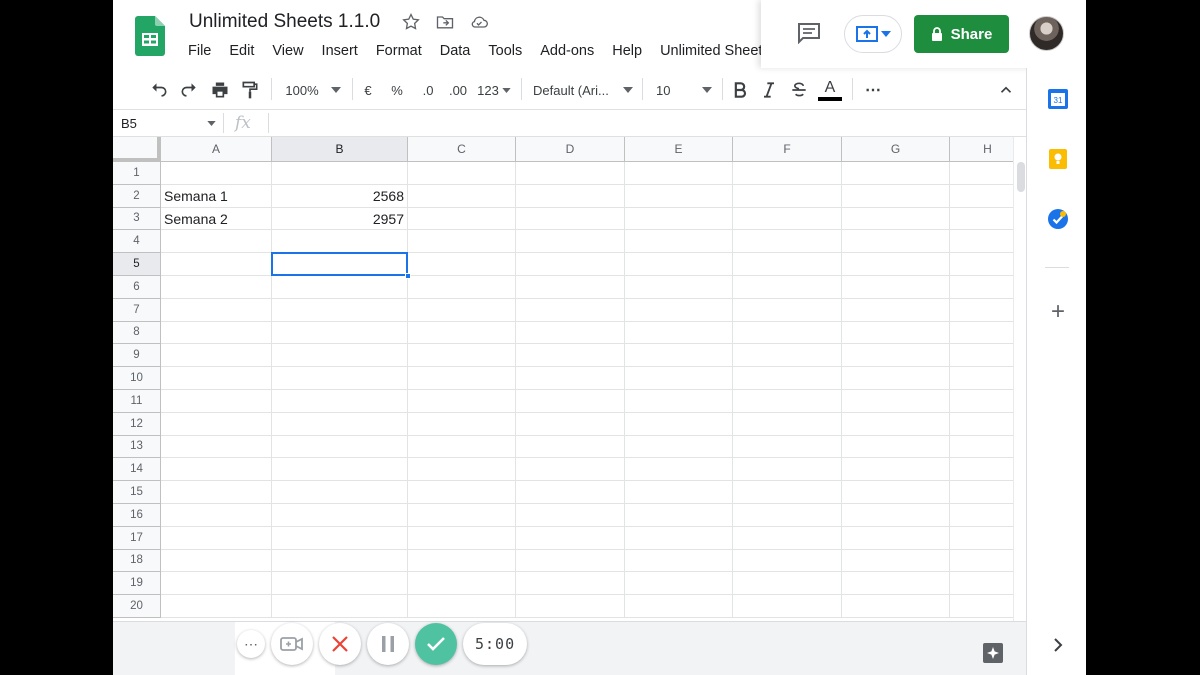  I want to click on move-to-folder-icon, so click(445, 22).